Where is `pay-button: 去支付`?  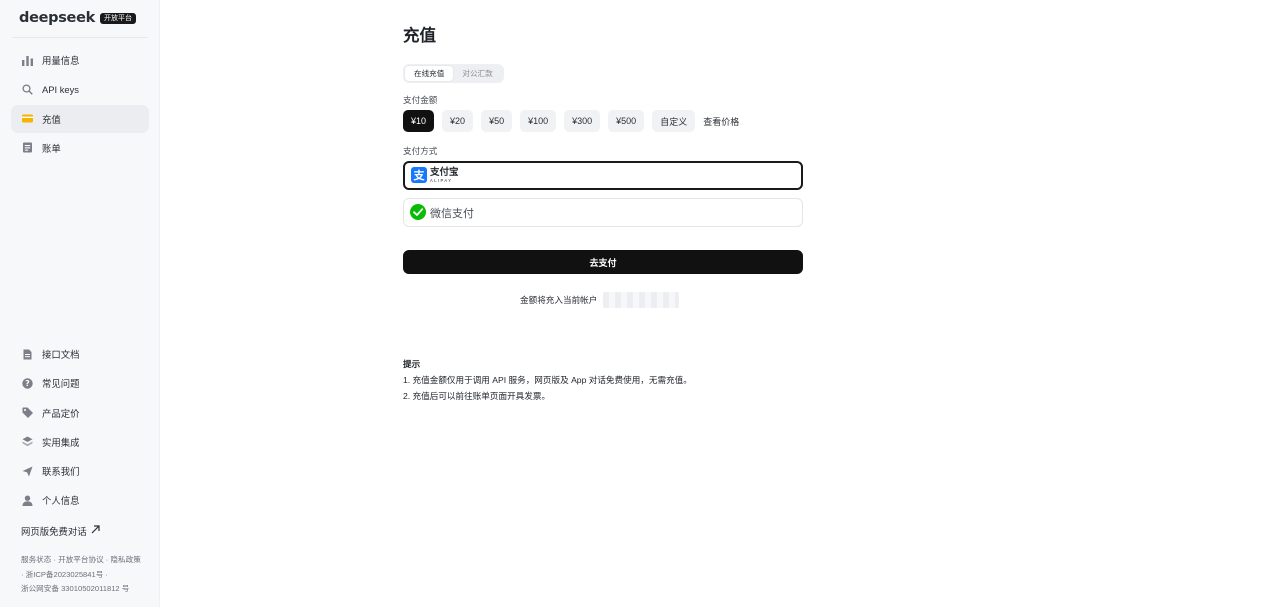 pay-button: 去支付 is located at coordinates (603, 262).